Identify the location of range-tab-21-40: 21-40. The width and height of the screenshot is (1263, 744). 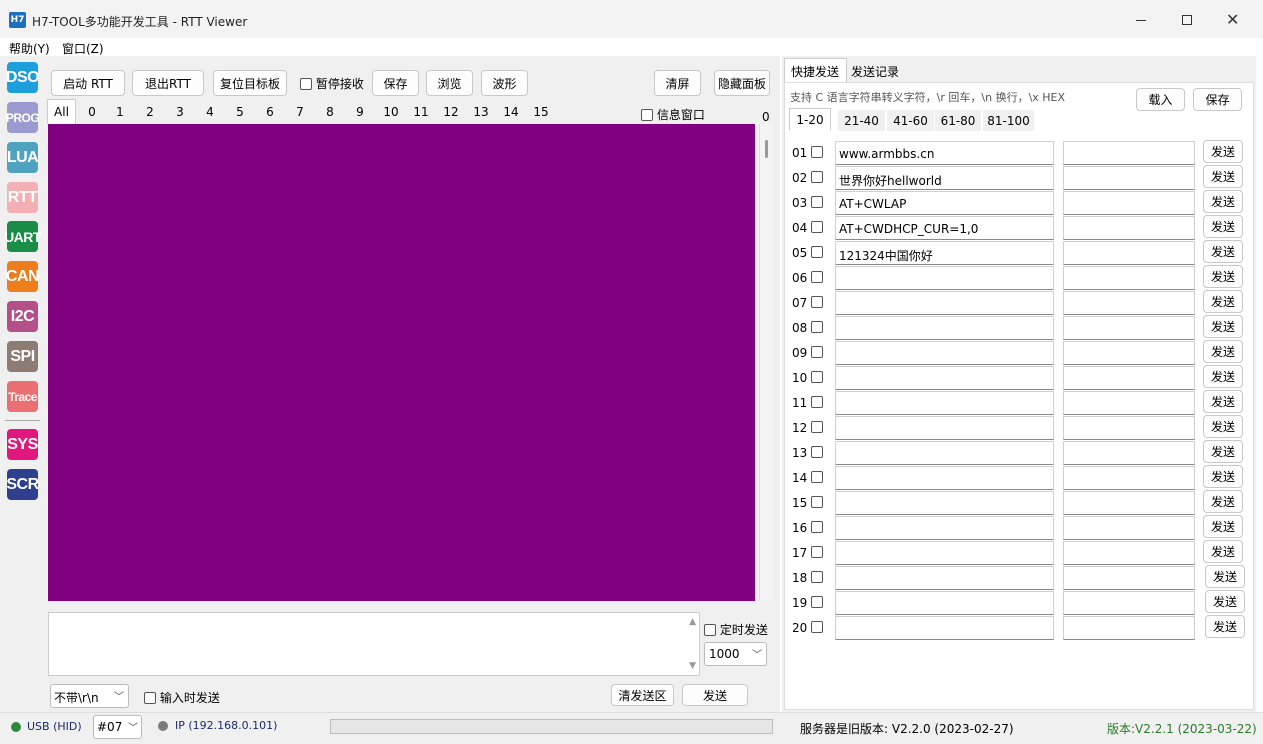
(861, 120).